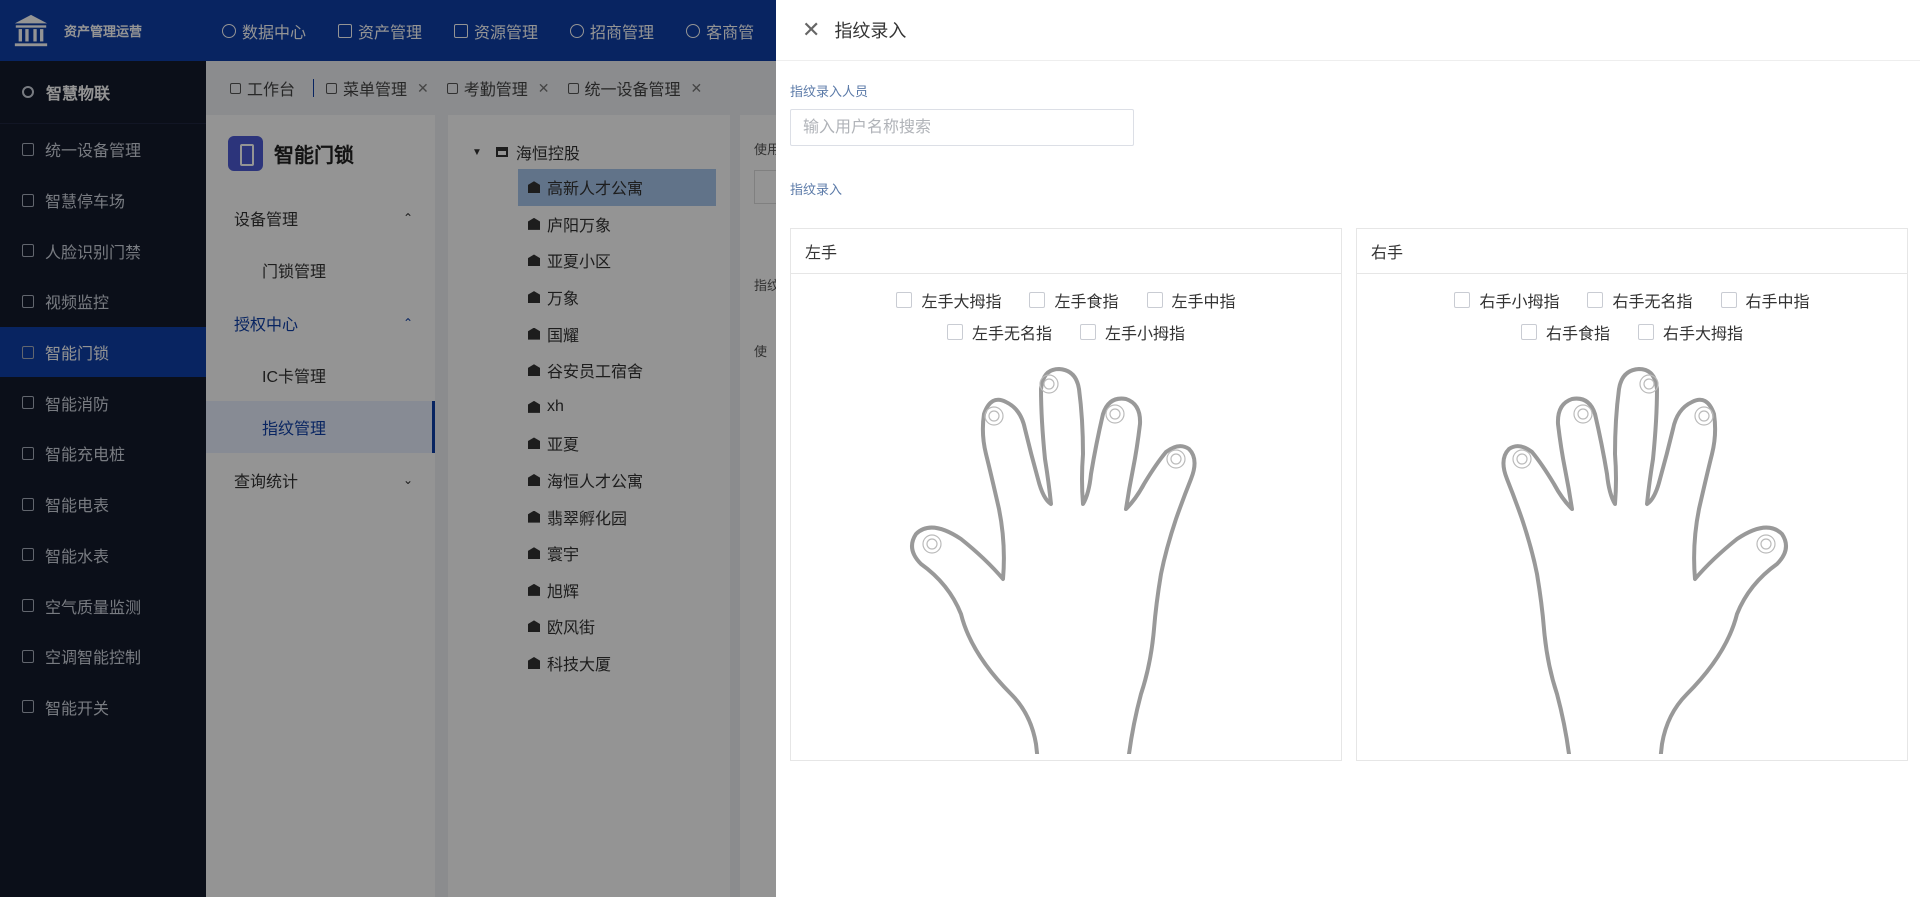 Image resolution: width=1920 pixels, height=897 pixels. What do you see at coordinates (1054, 464) in the screenshot?
I see `fingerprint-marks` at bounding box center [1054, 464].